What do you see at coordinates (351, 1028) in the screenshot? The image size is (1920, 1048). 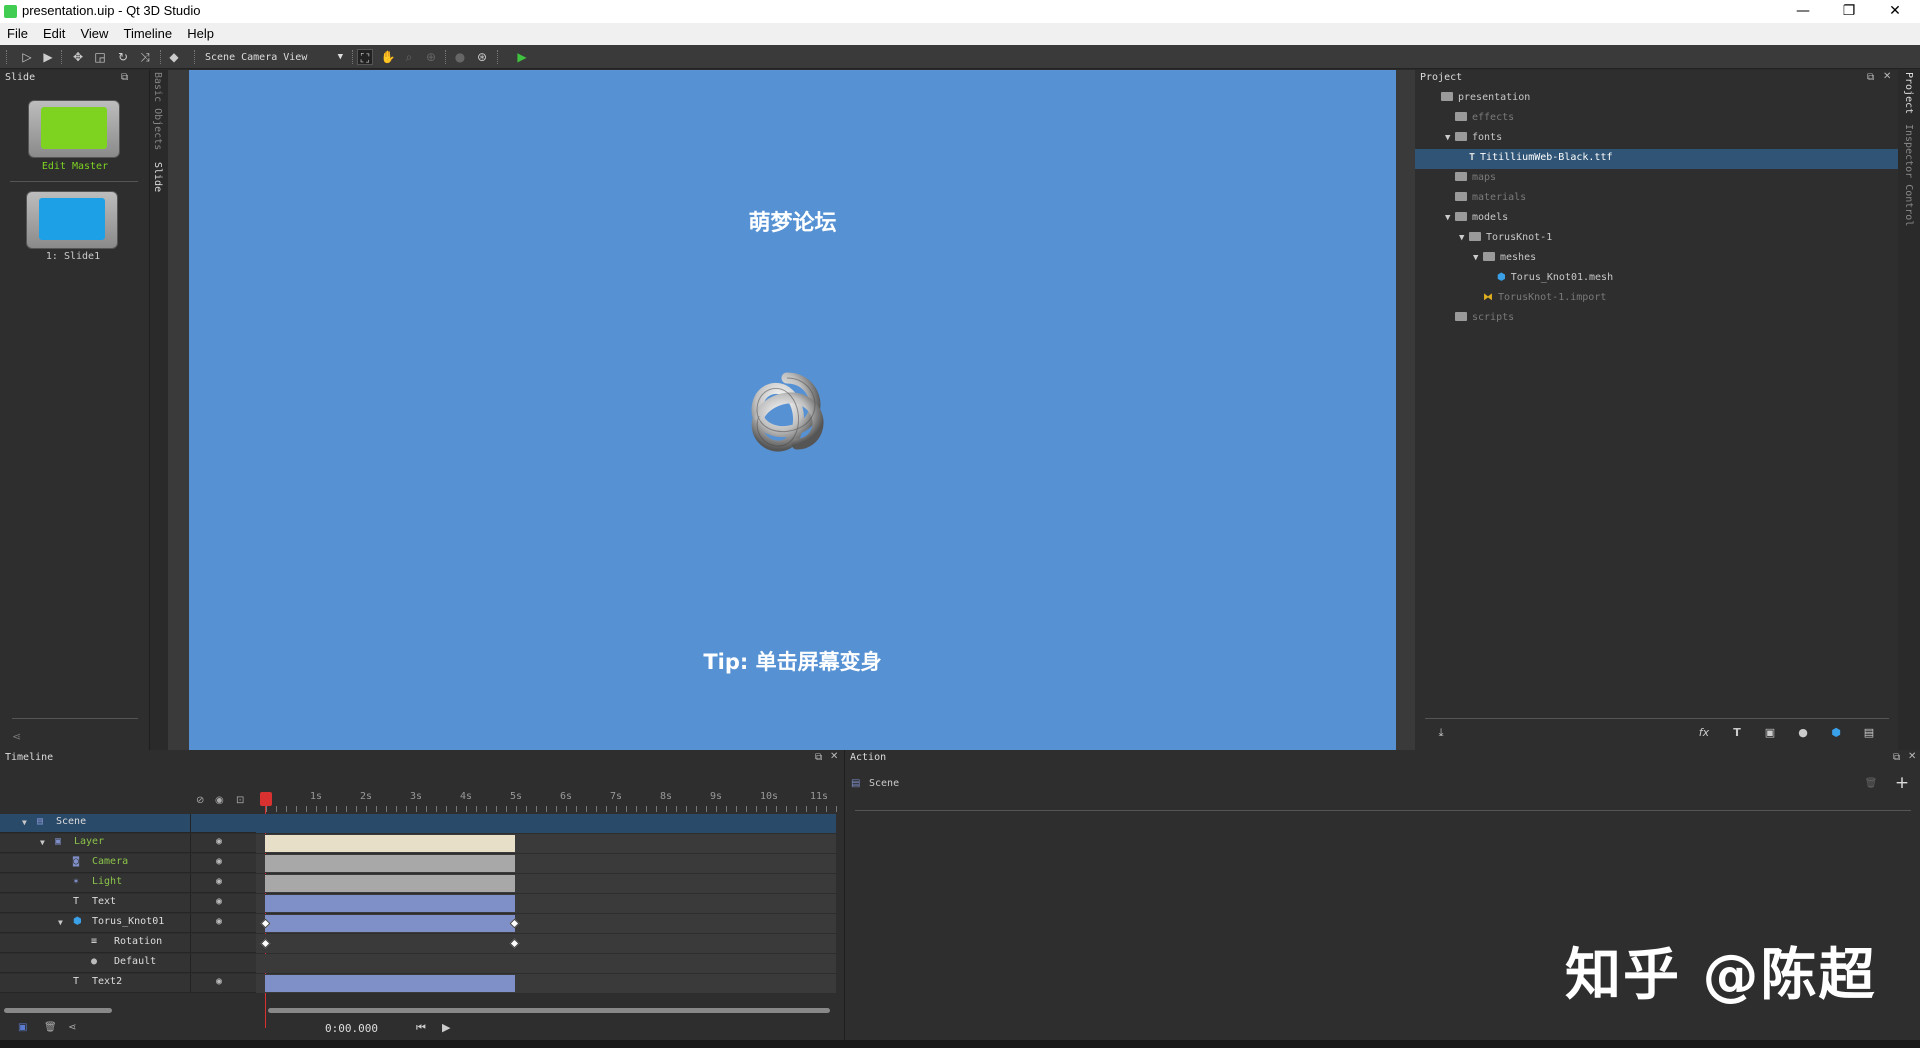 I see `time-readout: 0:00.000` at bounding box center [351, 1028].